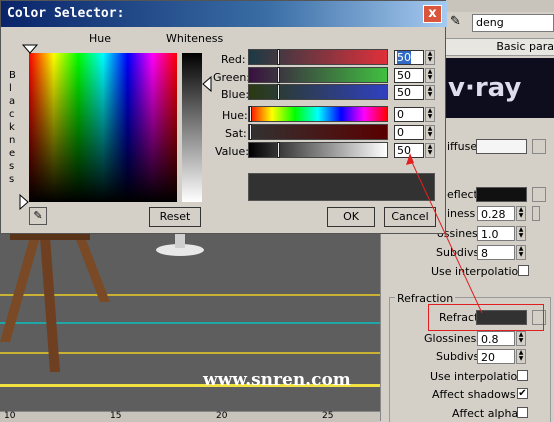  What do you see at coordinates (250, 114) in the screenshot?
I see `hue-slider-thumb` at bounding box center [250, 114].